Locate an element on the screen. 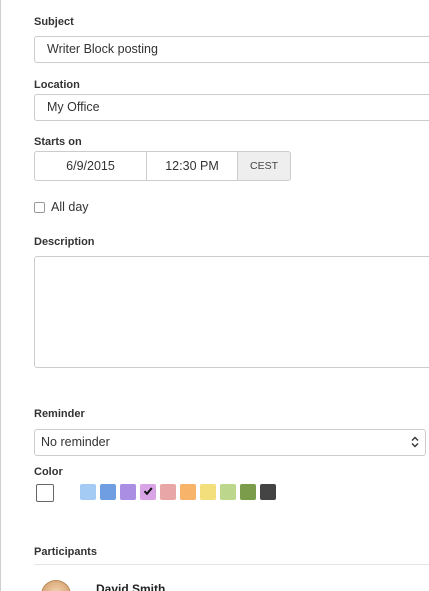 The height and width of the screenshot is (591, 429). subject-label: Subject is located at coordinates (54, 22).